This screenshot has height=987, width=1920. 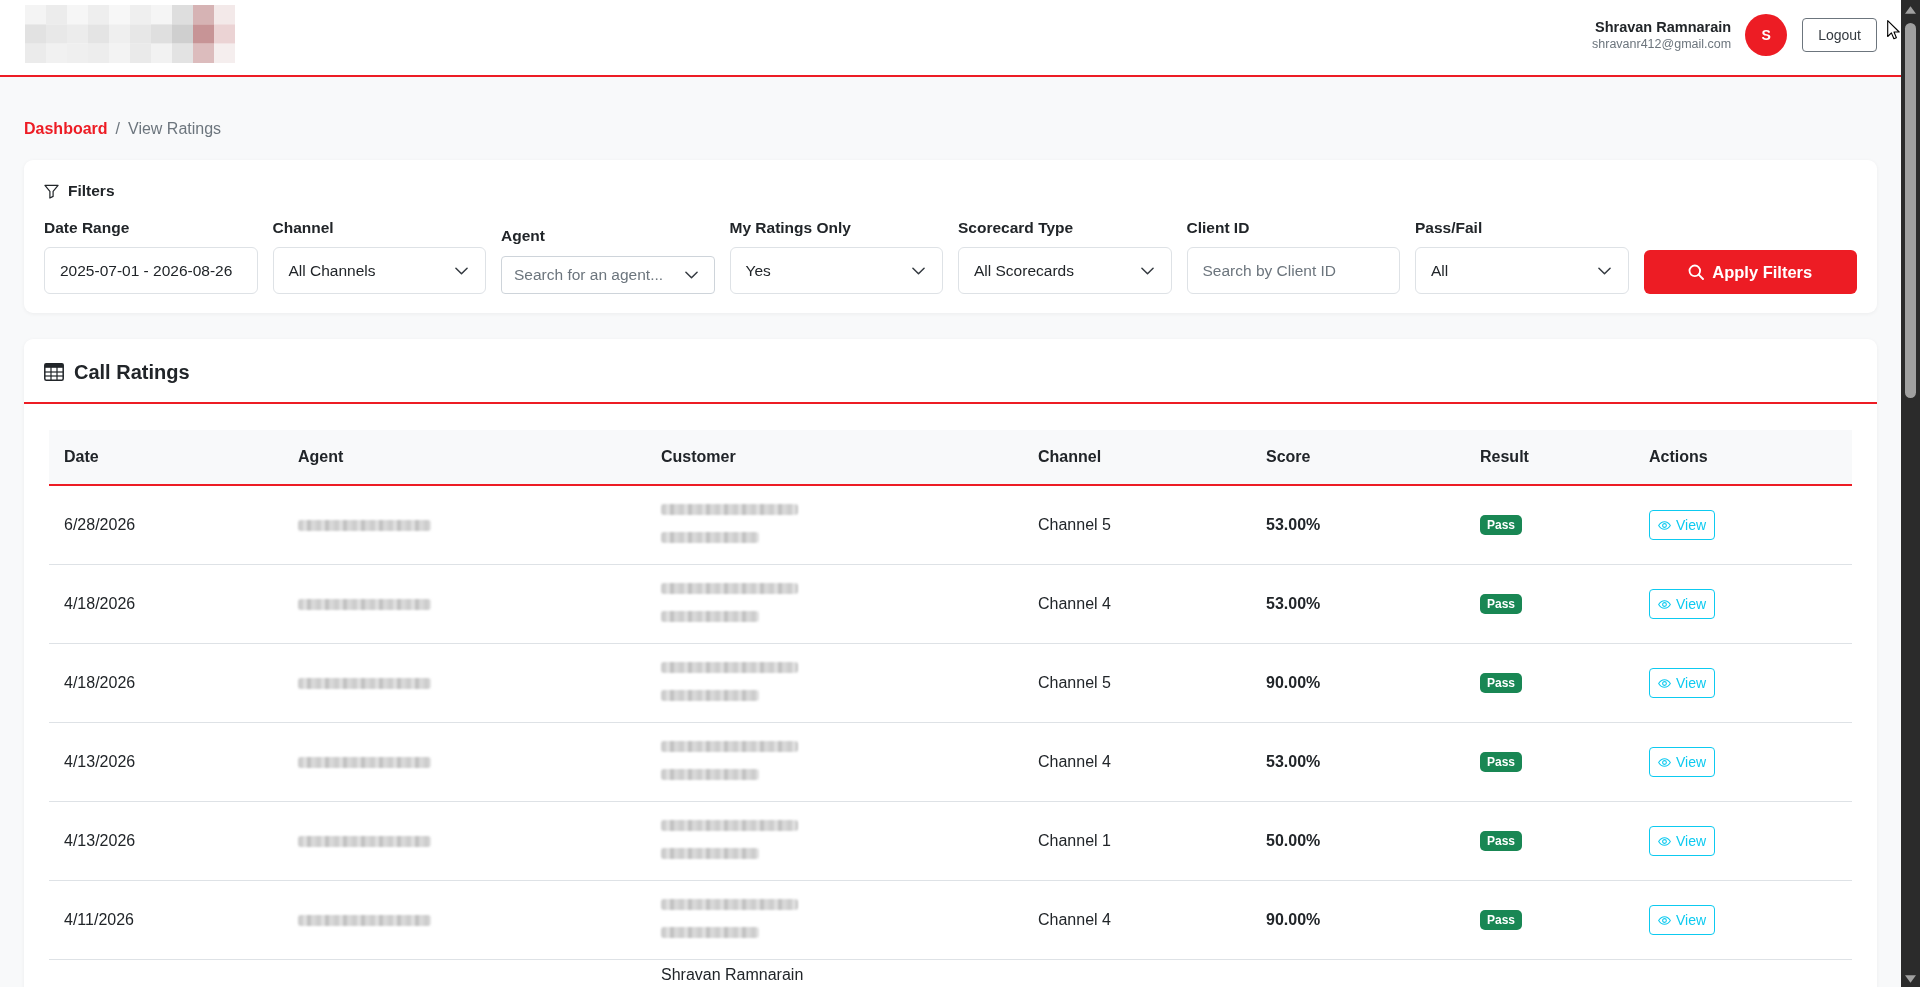 What do you see at coordinates (51, 191) in the screenshot?
I see `funnel-icon` at bounding box center [51, 191].